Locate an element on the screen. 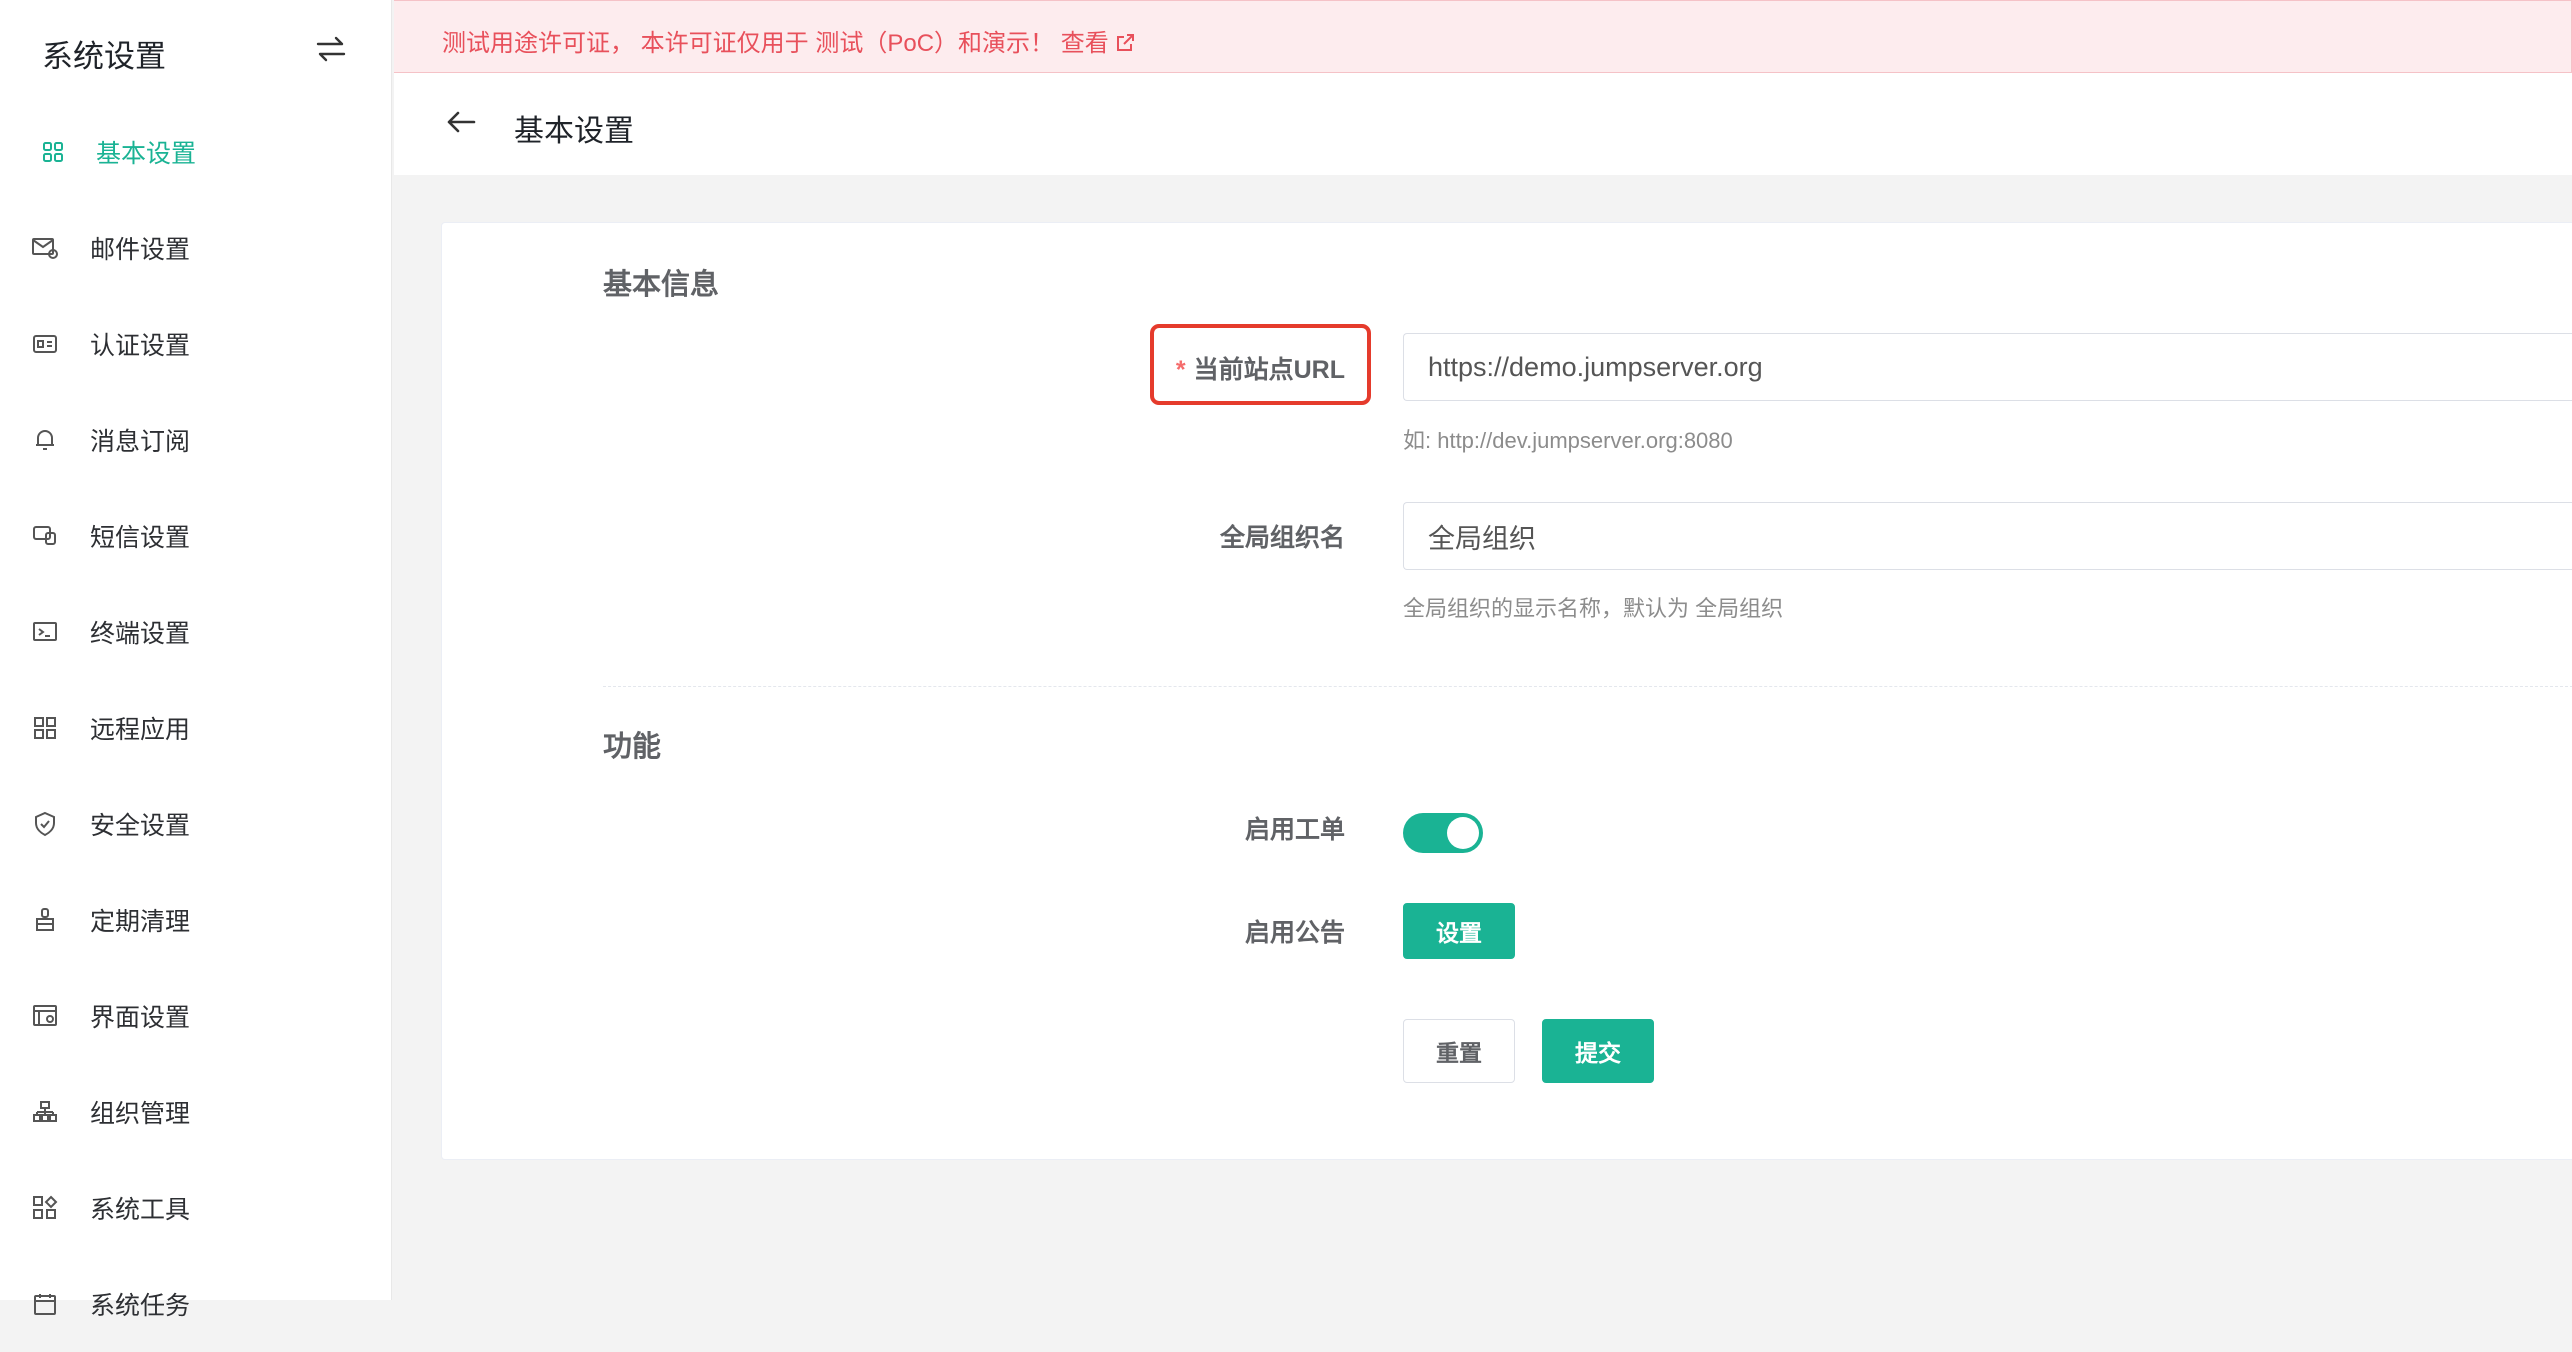 The width and height of the screenshot is (2572, 1352). page-title: 基本设置 is located at coordinates (574, 131).